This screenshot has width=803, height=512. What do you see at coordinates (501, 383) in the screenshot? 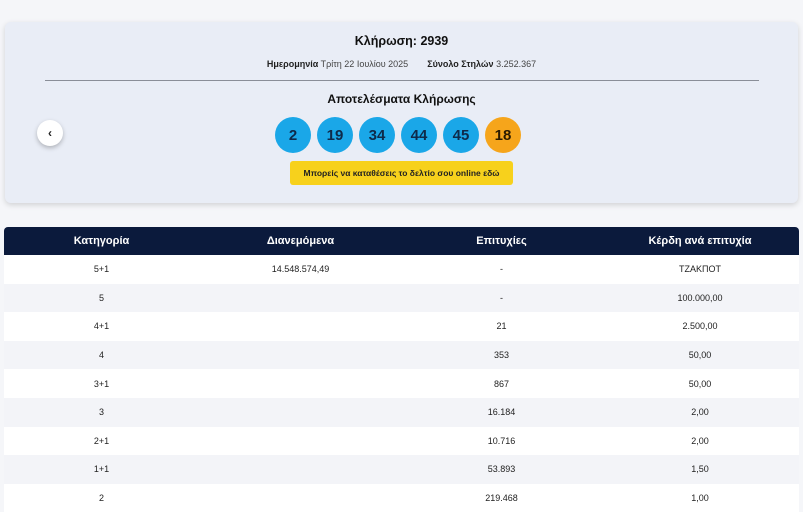
I see `cell-winners: 867` at bounding box center [501, 383].